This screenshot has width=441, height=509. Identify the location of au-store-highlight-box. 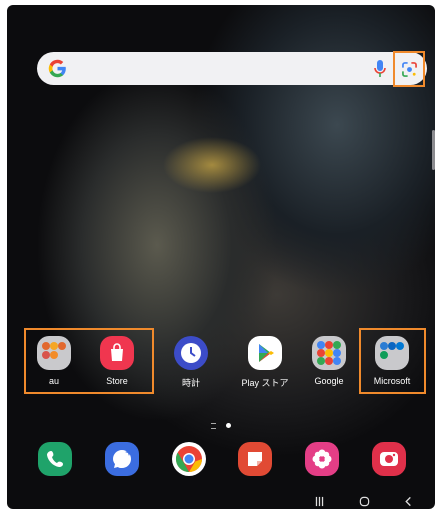
(89, 361).